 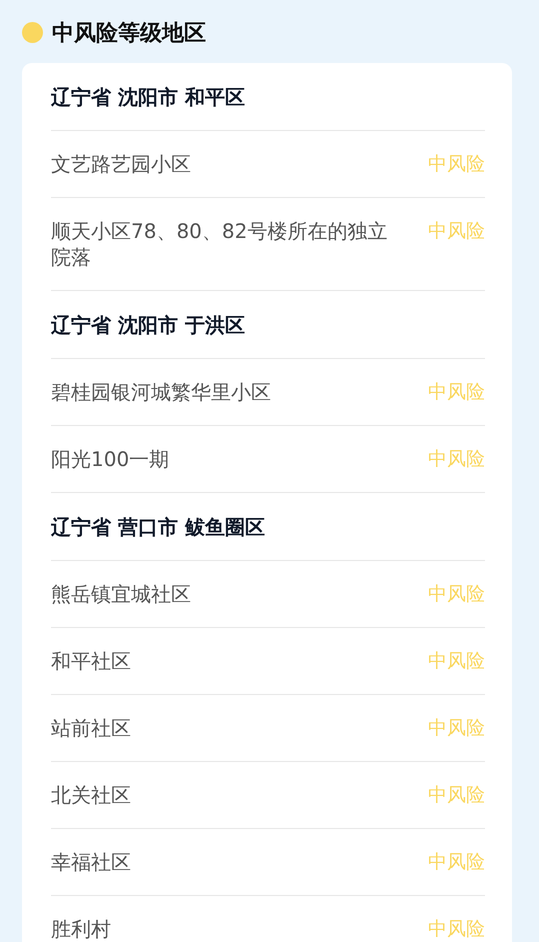 What do you see at coordinates (81, 929) in the screenshot?
I see `area-name: 胜利村` at bounding box center [81, 929].